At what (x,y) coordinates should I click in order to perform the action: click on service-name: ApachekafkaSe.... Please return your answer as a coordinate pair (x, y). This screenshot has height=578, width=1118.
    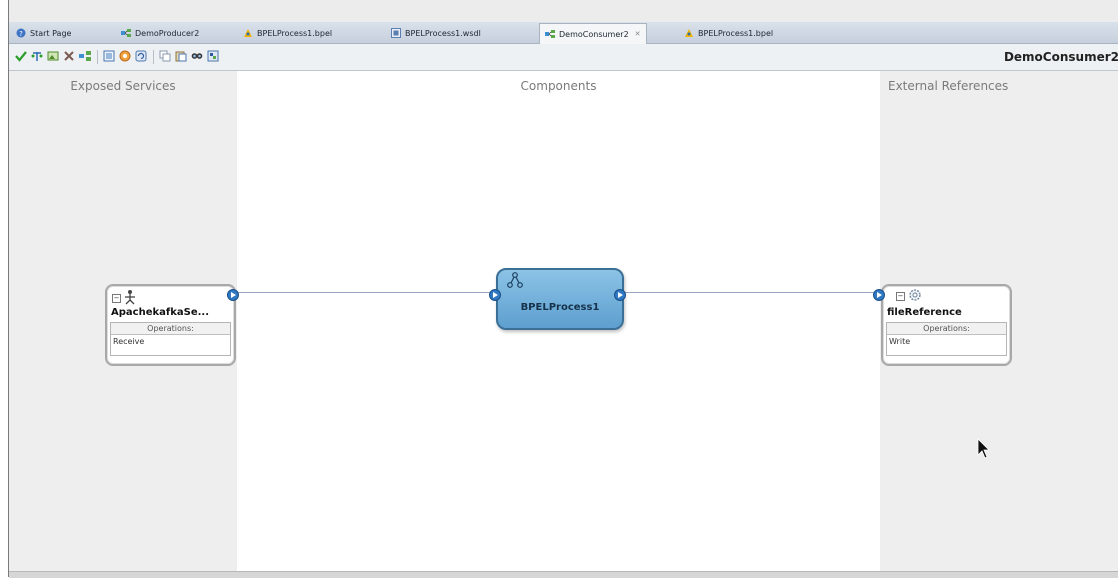
    Looking at the image, I should click on (160, 312).